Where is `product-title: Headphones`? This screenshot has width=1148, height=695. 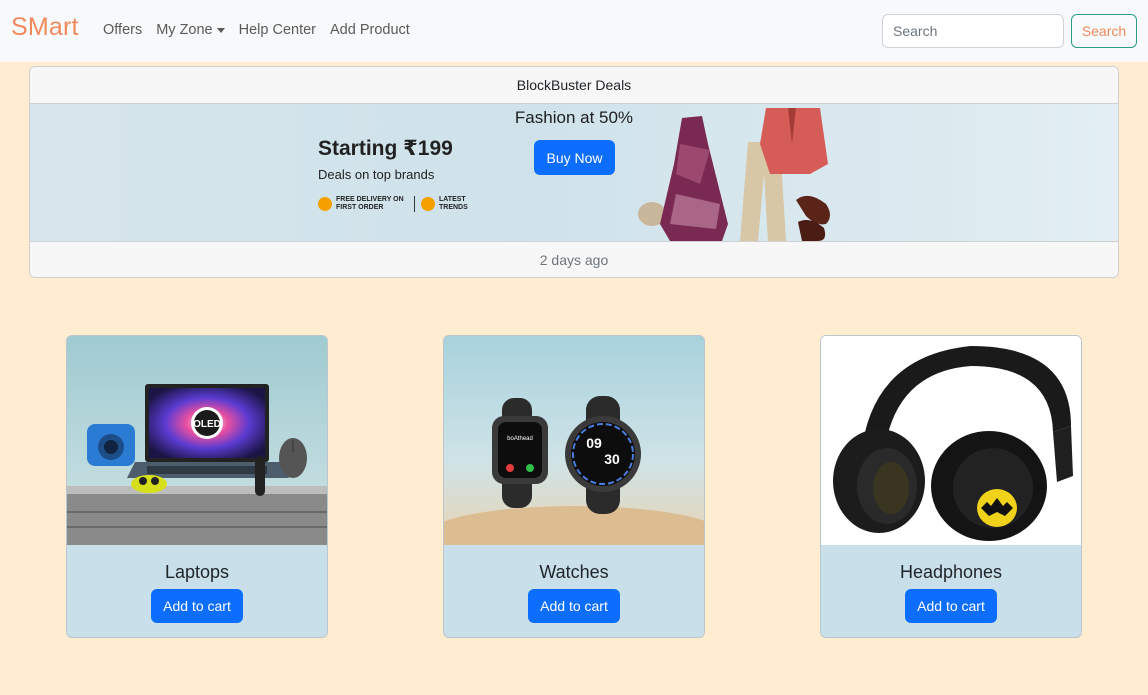
product-title: Headphones is located at coordinates (951, 572).